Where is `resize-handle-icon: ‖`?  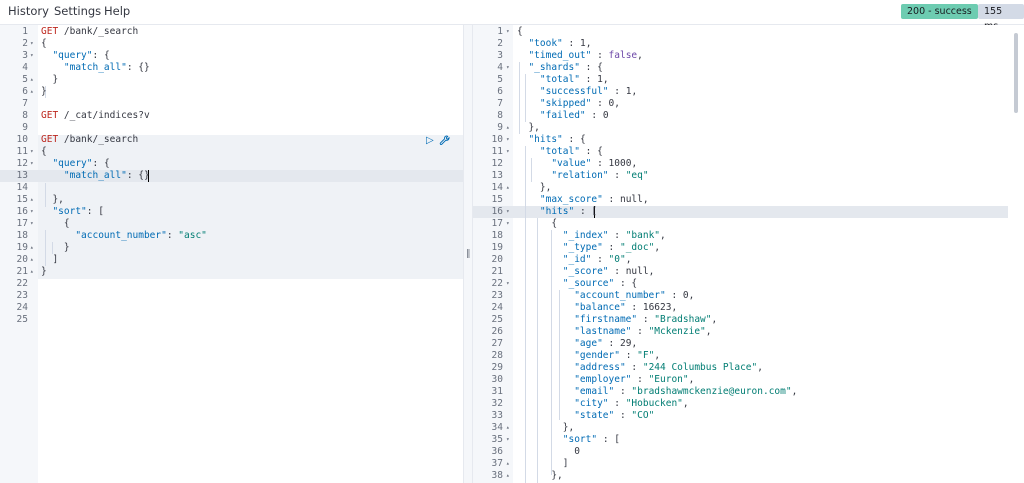 resize-handle-icon: ‖ is located at coordinates (468, 254).